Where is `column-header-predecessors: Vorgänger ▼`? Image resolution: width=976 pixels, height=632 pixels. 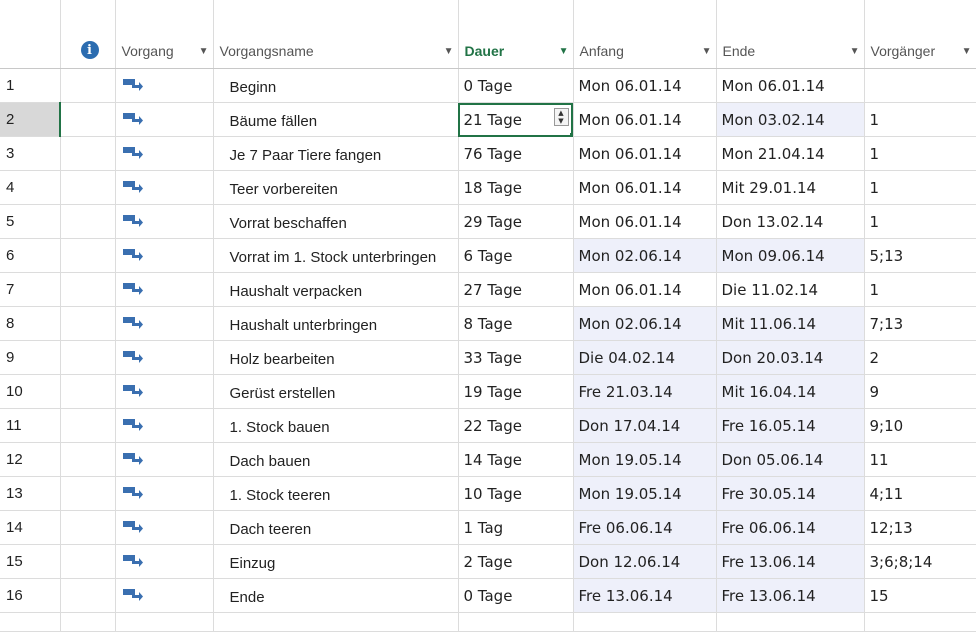 column-header-predecessors: Vorgänger ▼ is located at coordinates (920, 34).